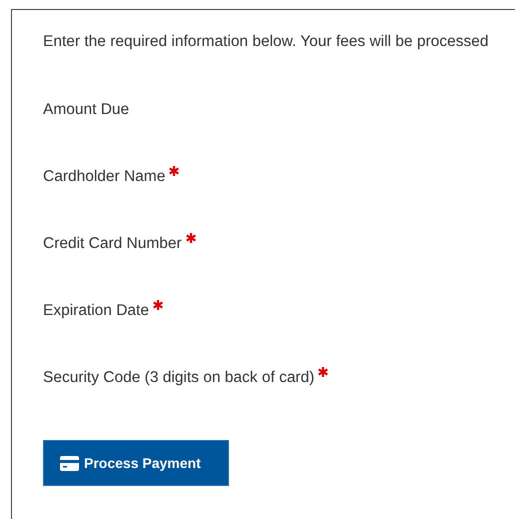 The width and height of the screenshot is (515, 519). What do you see at coordinates (178, 378) in the screenshot?
I see `field-label: Security Code (3 digits on back of card)` at bounding box center [178, 378].